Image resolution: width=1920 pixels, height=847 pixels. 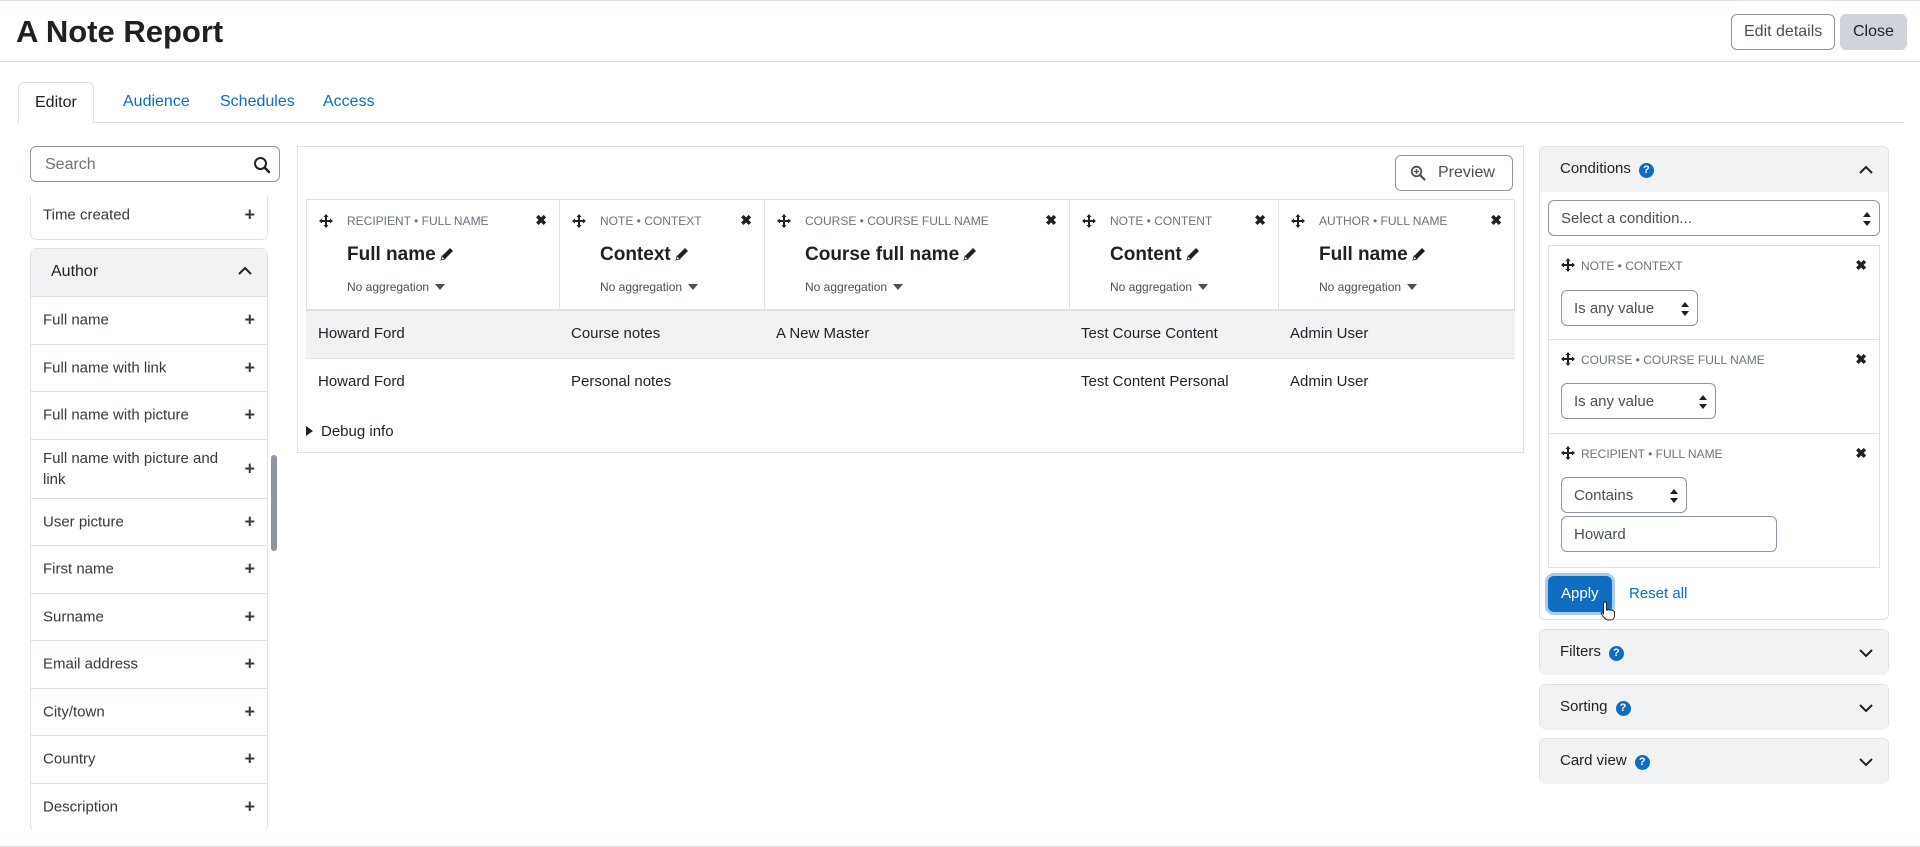 What do you see at coordinates (823, 333) in the screenshot?
I see `table-cell: A New Master` at bounding box center [823, 333].